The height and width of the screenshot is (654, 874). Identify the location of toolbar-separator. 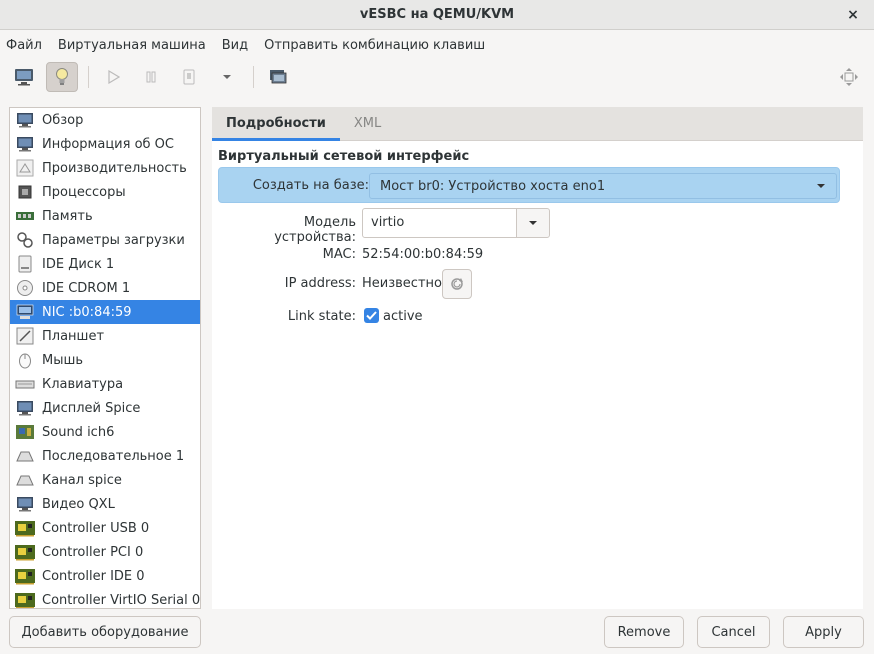
(88, 77).